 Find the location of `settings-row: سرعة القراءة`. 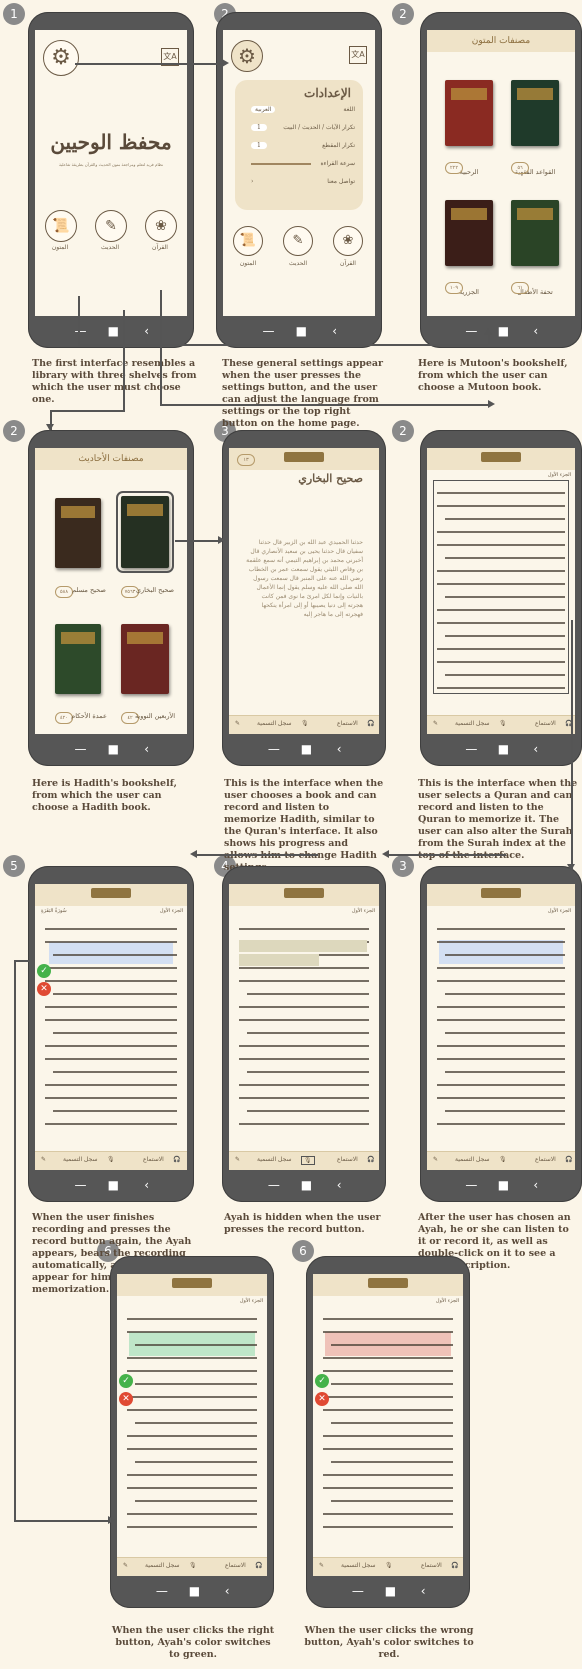

settings-row: سرعة القراءة is located at coordinates (299, 164).